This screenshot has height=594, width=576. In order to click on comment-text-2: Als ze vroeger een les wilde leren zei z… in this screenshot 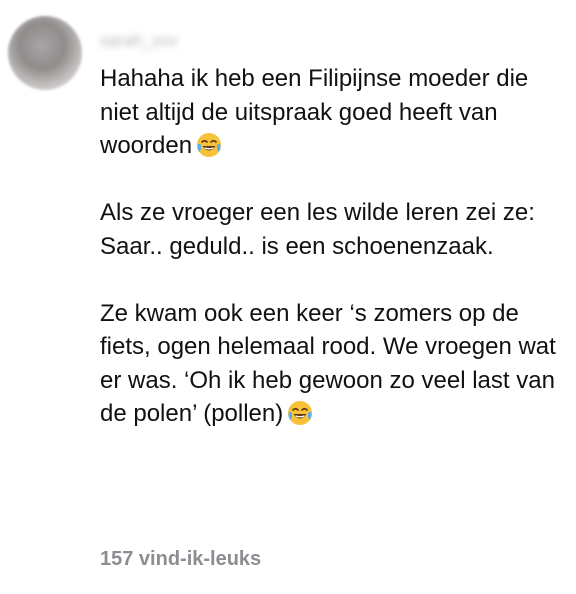, I will do `click(317, 229)`.